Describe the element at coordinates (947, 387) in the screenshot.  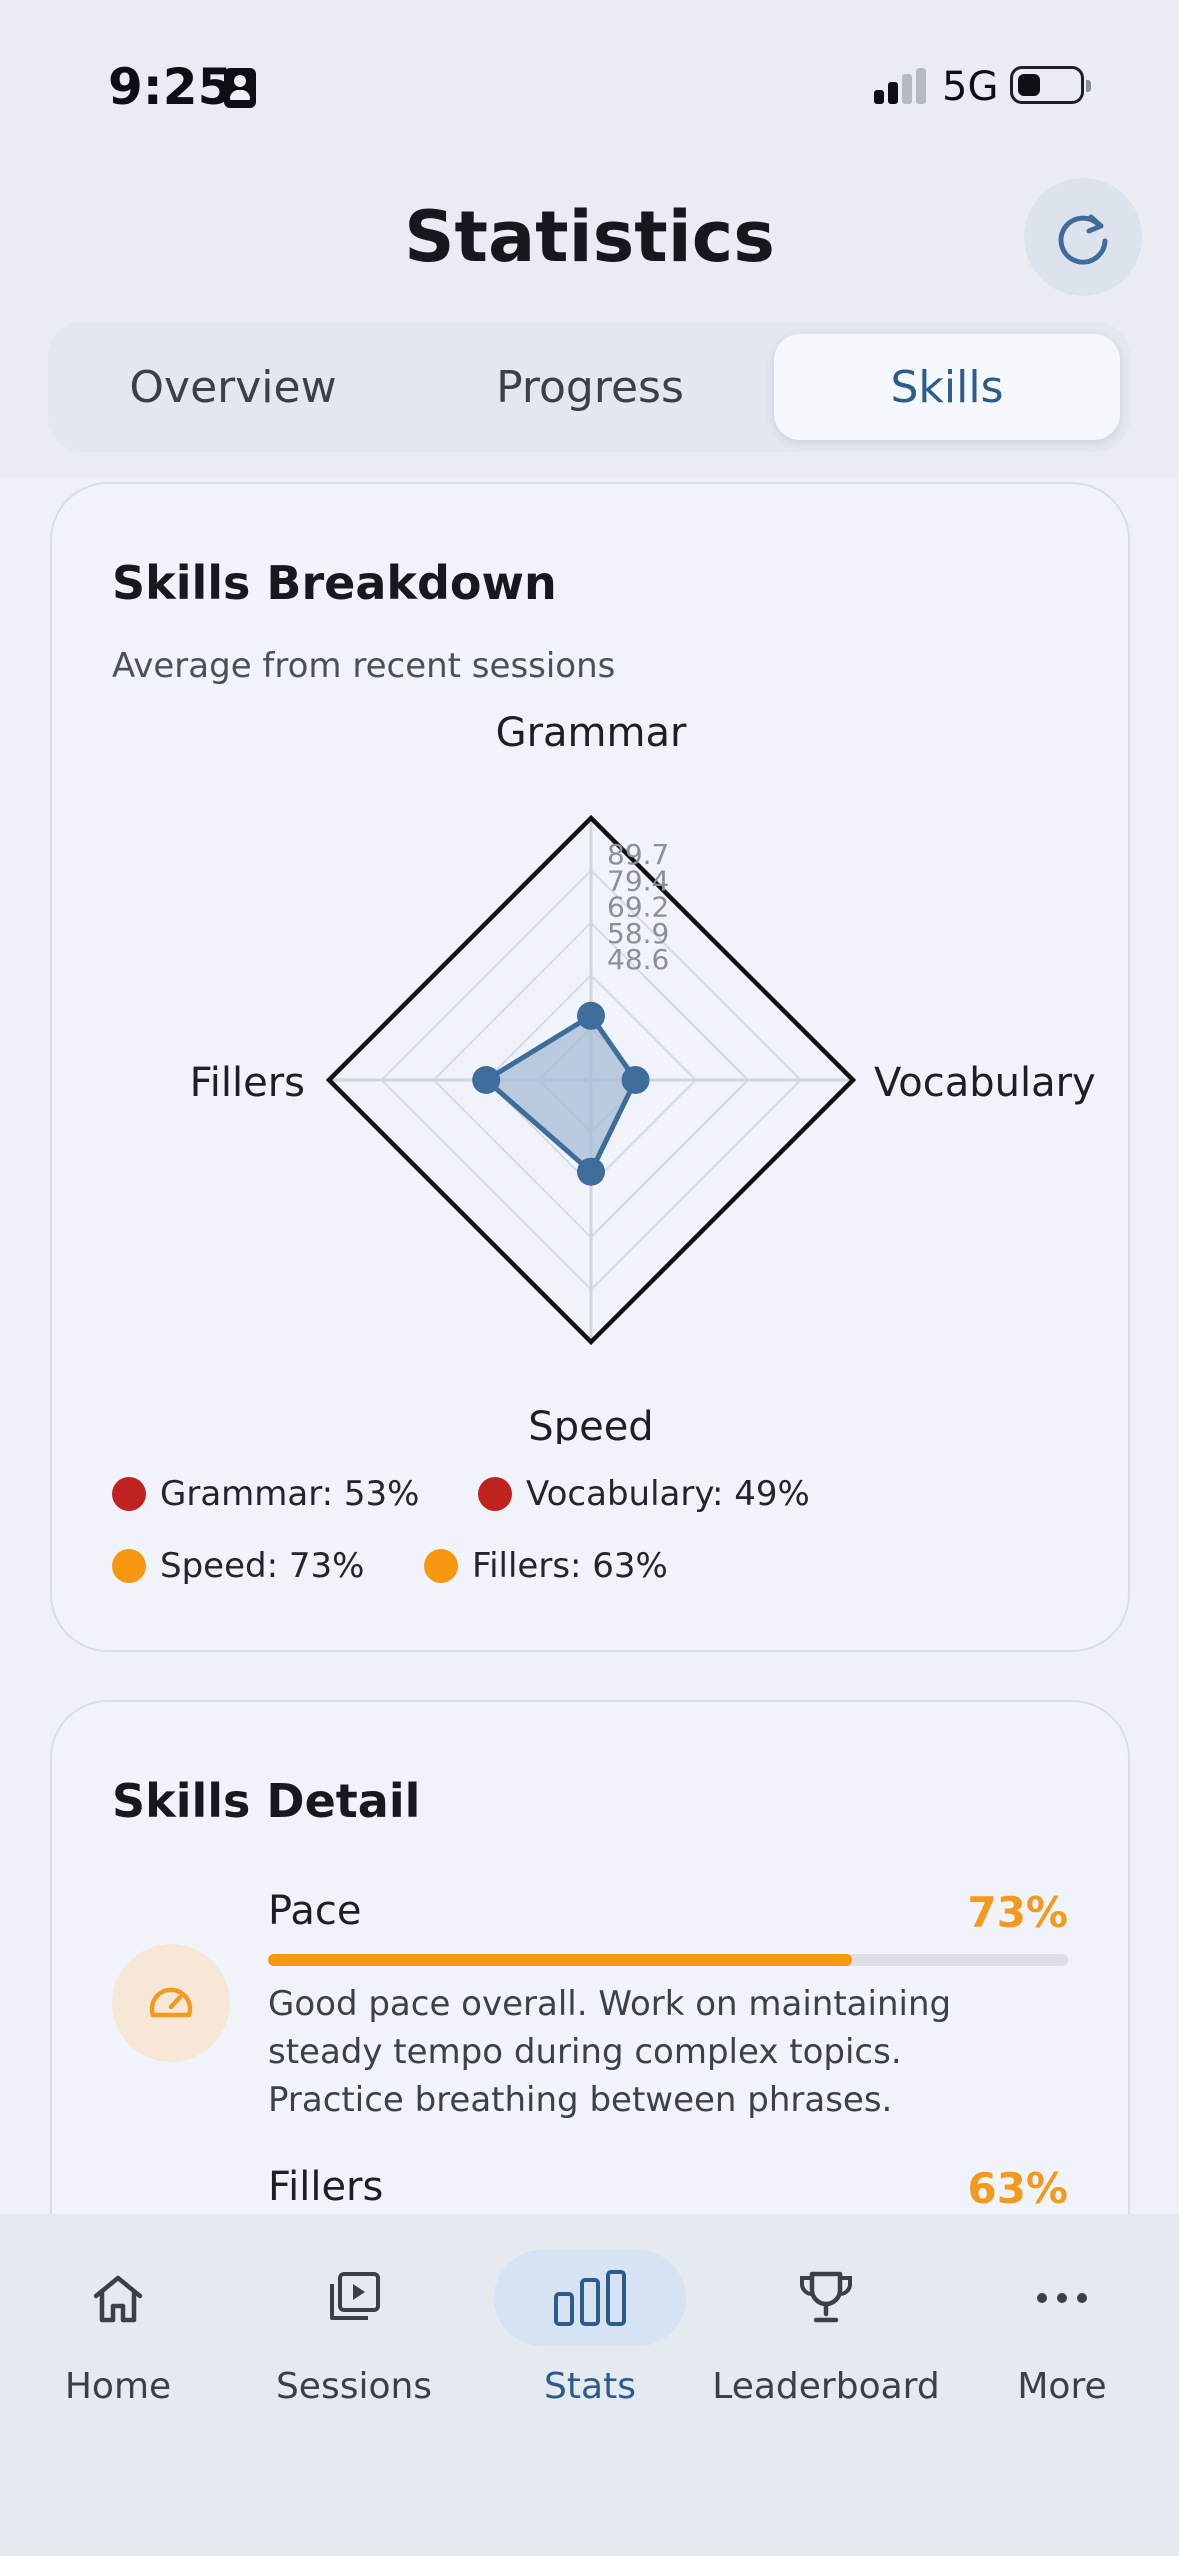
I see `tab-skills: Skills` at that location.